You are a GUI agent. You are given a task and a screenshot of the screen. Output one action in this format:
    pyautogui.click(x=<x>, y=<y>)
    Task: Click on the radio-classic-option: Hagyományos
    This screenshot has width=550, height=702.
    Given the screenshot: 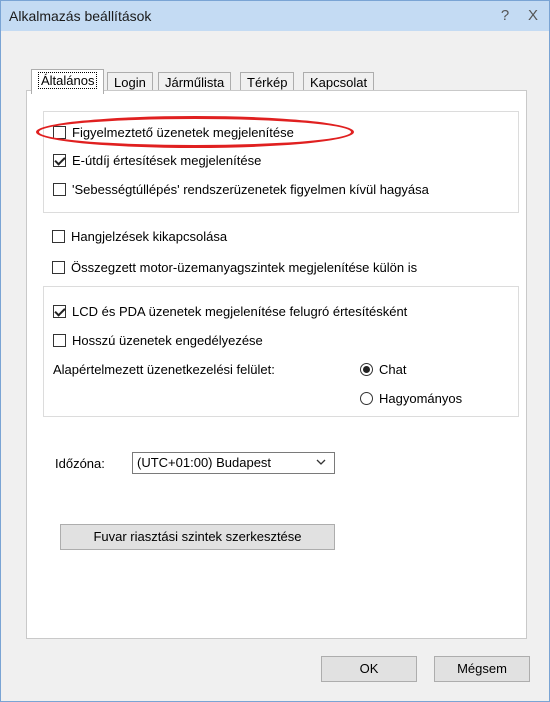 What is the action you would take?
    pyautogui.click(x=411, y=398)
    